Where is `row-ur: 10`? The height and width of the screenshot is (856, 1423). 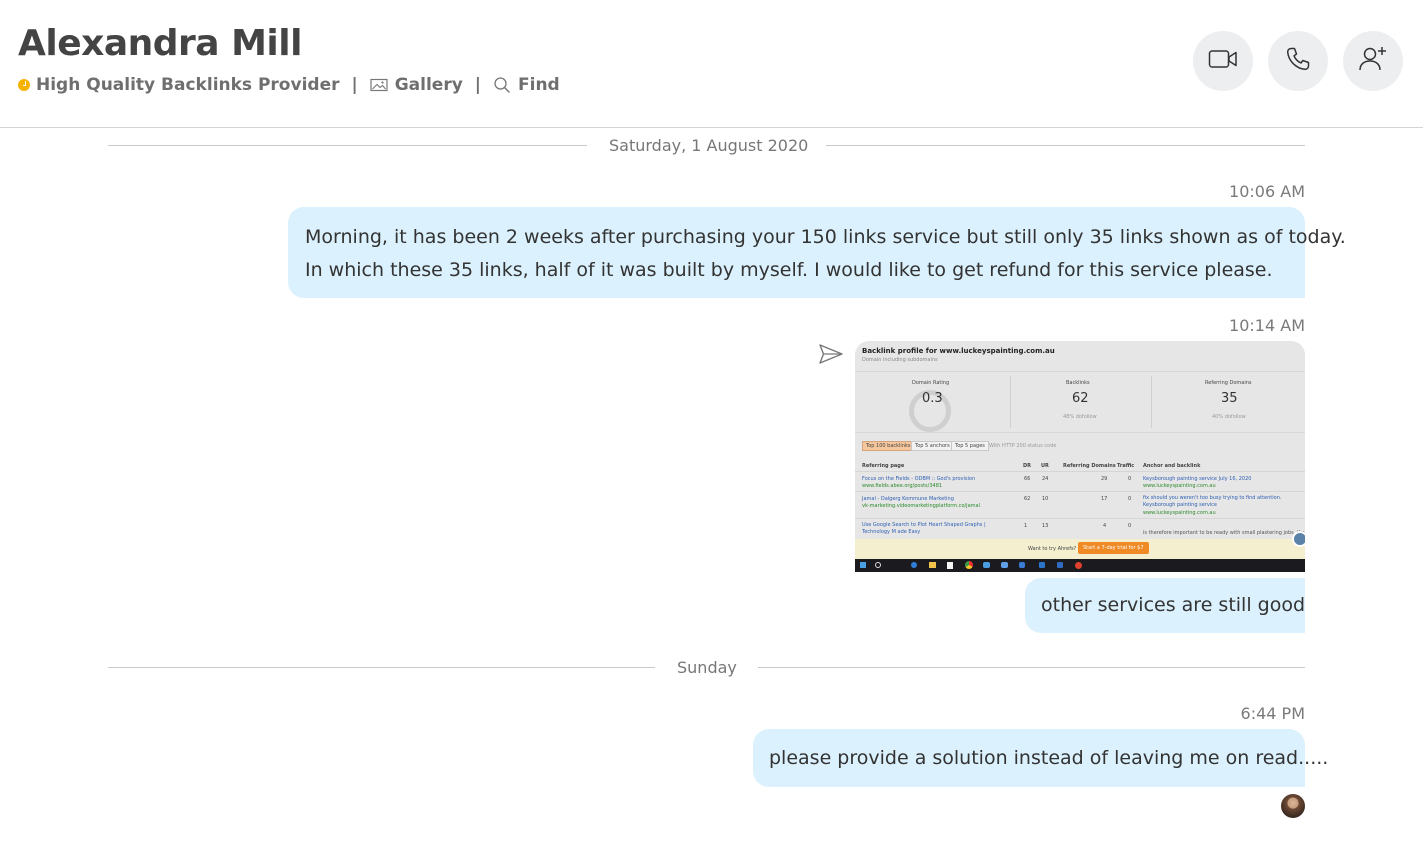 row-ur: 10 is located at coordinates (1045, 499).